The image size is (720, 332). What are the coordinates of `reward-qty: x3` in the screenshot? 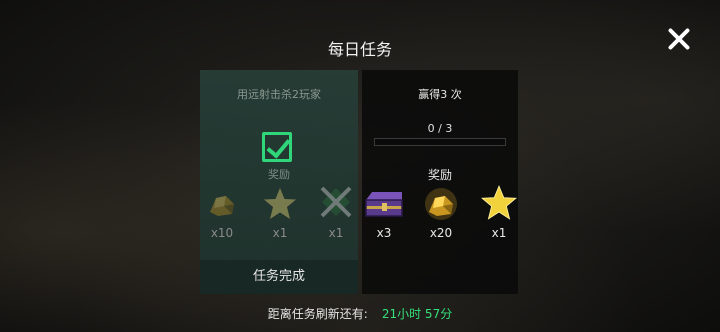 It's located at (384, 233).